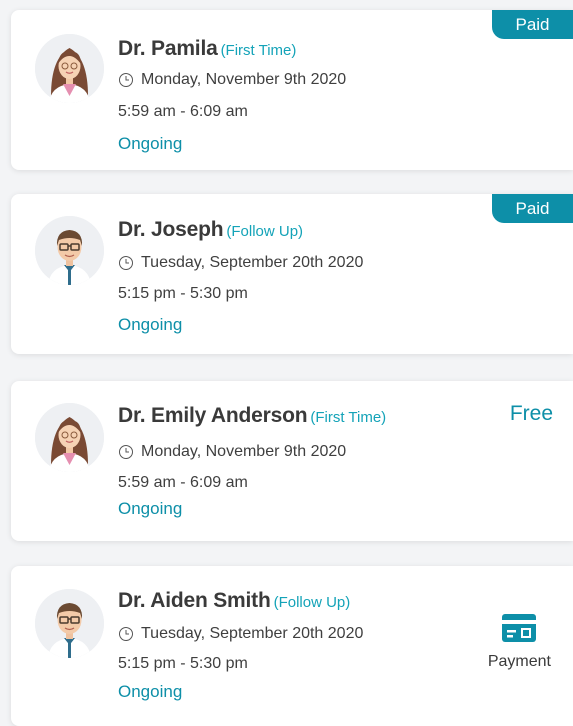 The image size is (573, 726). I want to click on doctor-name-line: Dr. Joseph (Follow Up), so click(210, 230).